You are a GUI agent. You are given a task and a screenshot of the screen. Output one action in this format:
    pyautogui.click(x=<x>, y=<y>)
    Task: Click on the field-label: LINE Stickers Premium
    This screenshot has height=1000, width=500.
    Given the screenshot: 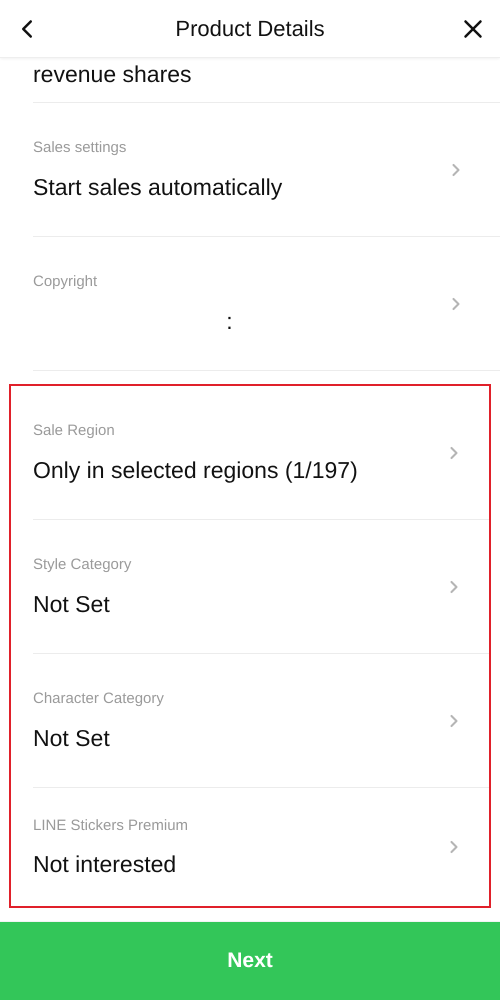 What is the action you would take?
    pyautogui.click(x=110, y=826)
    